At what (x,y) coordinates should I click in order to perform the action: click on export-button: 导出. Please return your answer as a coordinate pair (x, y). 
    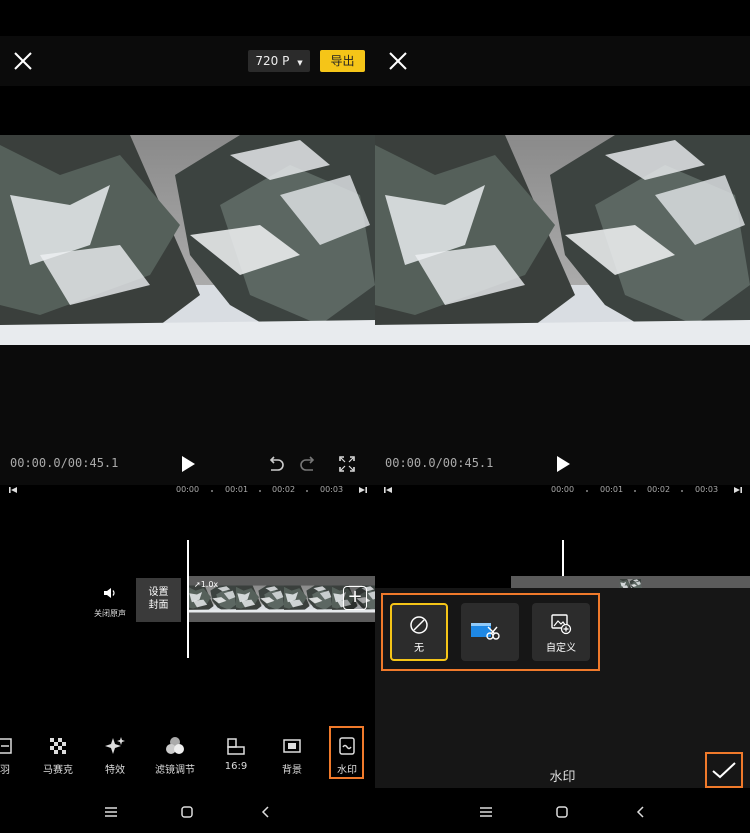
    Looking at the image, I should click on (342, 61).